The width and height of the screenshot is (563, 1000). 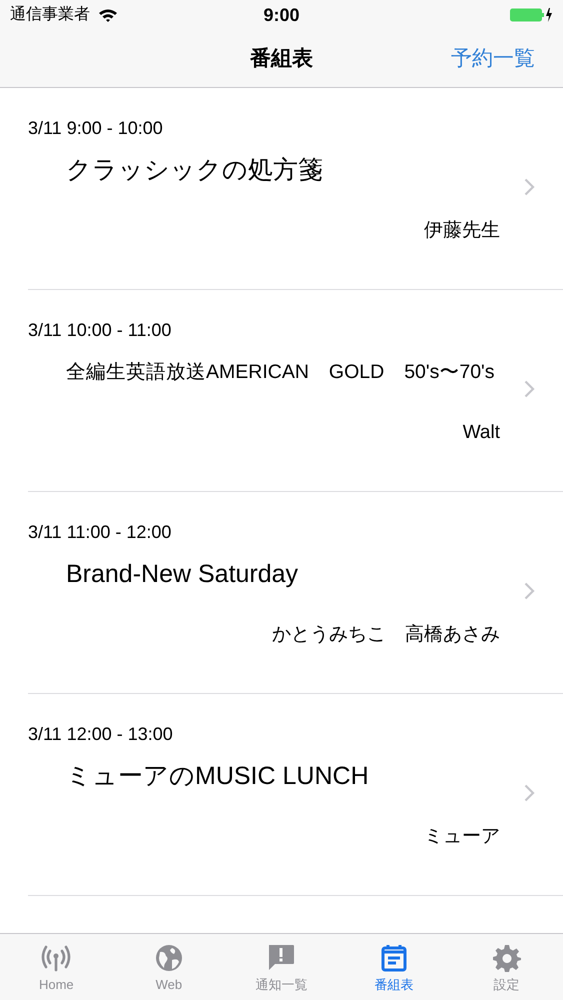 I want to click on reservation-list-button: 予約一覧, so click(x=493, y=58).